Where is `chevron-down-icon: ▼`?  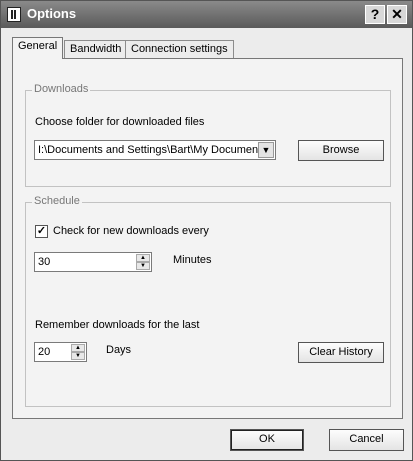 chevron-down-icon: ▼ is located at coordinates (266, 150).